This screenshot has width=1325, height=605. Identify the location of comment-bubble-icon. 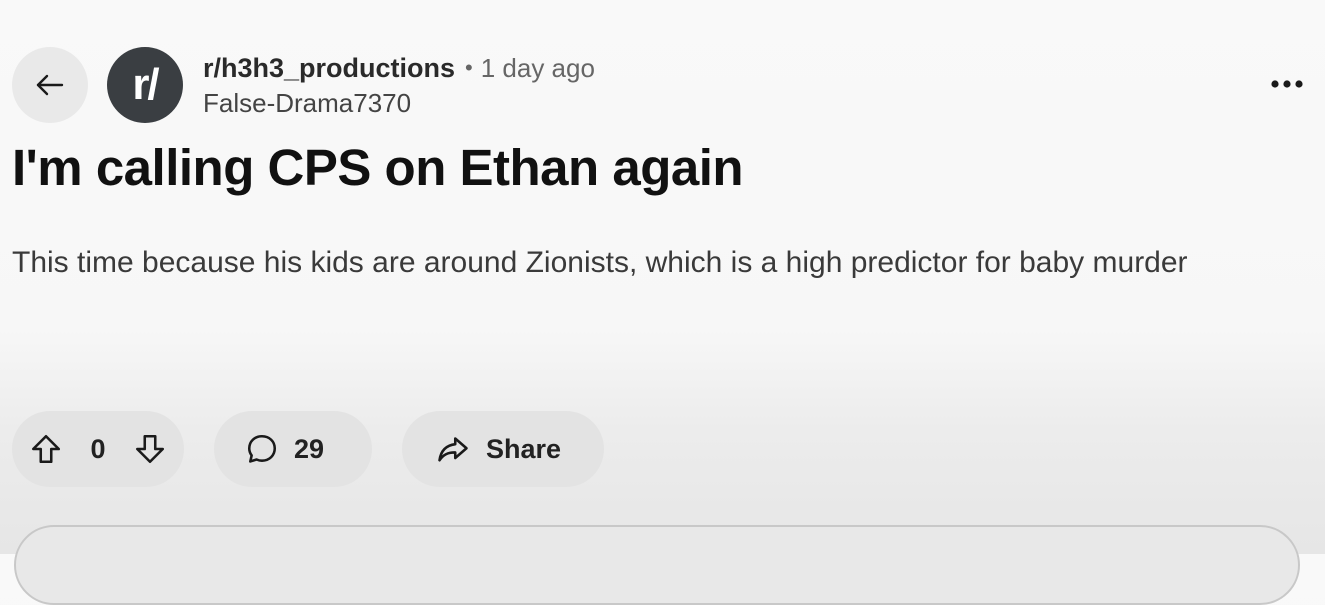
(262, 448).